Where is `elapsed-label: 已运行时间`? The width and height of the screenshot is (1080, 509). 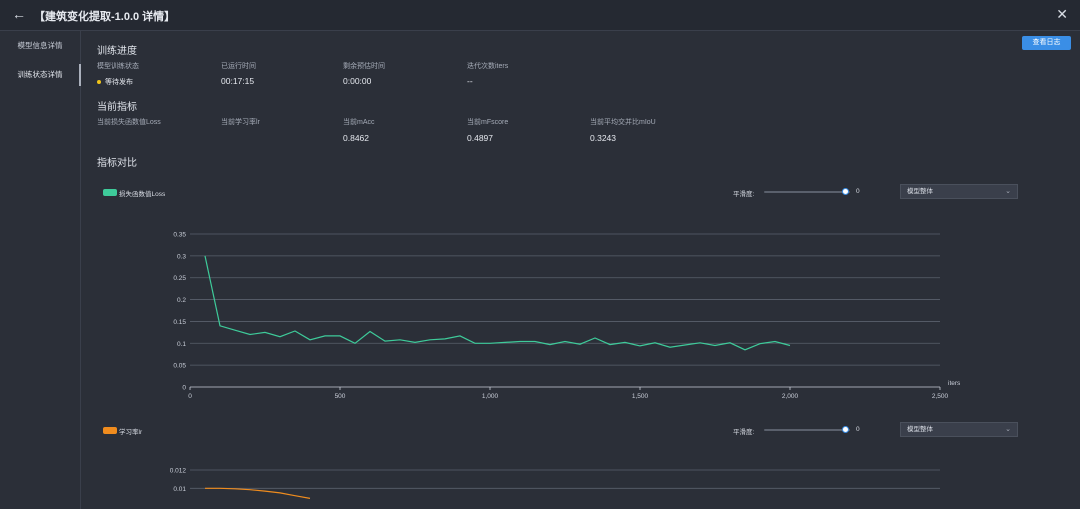 elapsed-label: 已运行时间 is located at coordinates (238, 66).